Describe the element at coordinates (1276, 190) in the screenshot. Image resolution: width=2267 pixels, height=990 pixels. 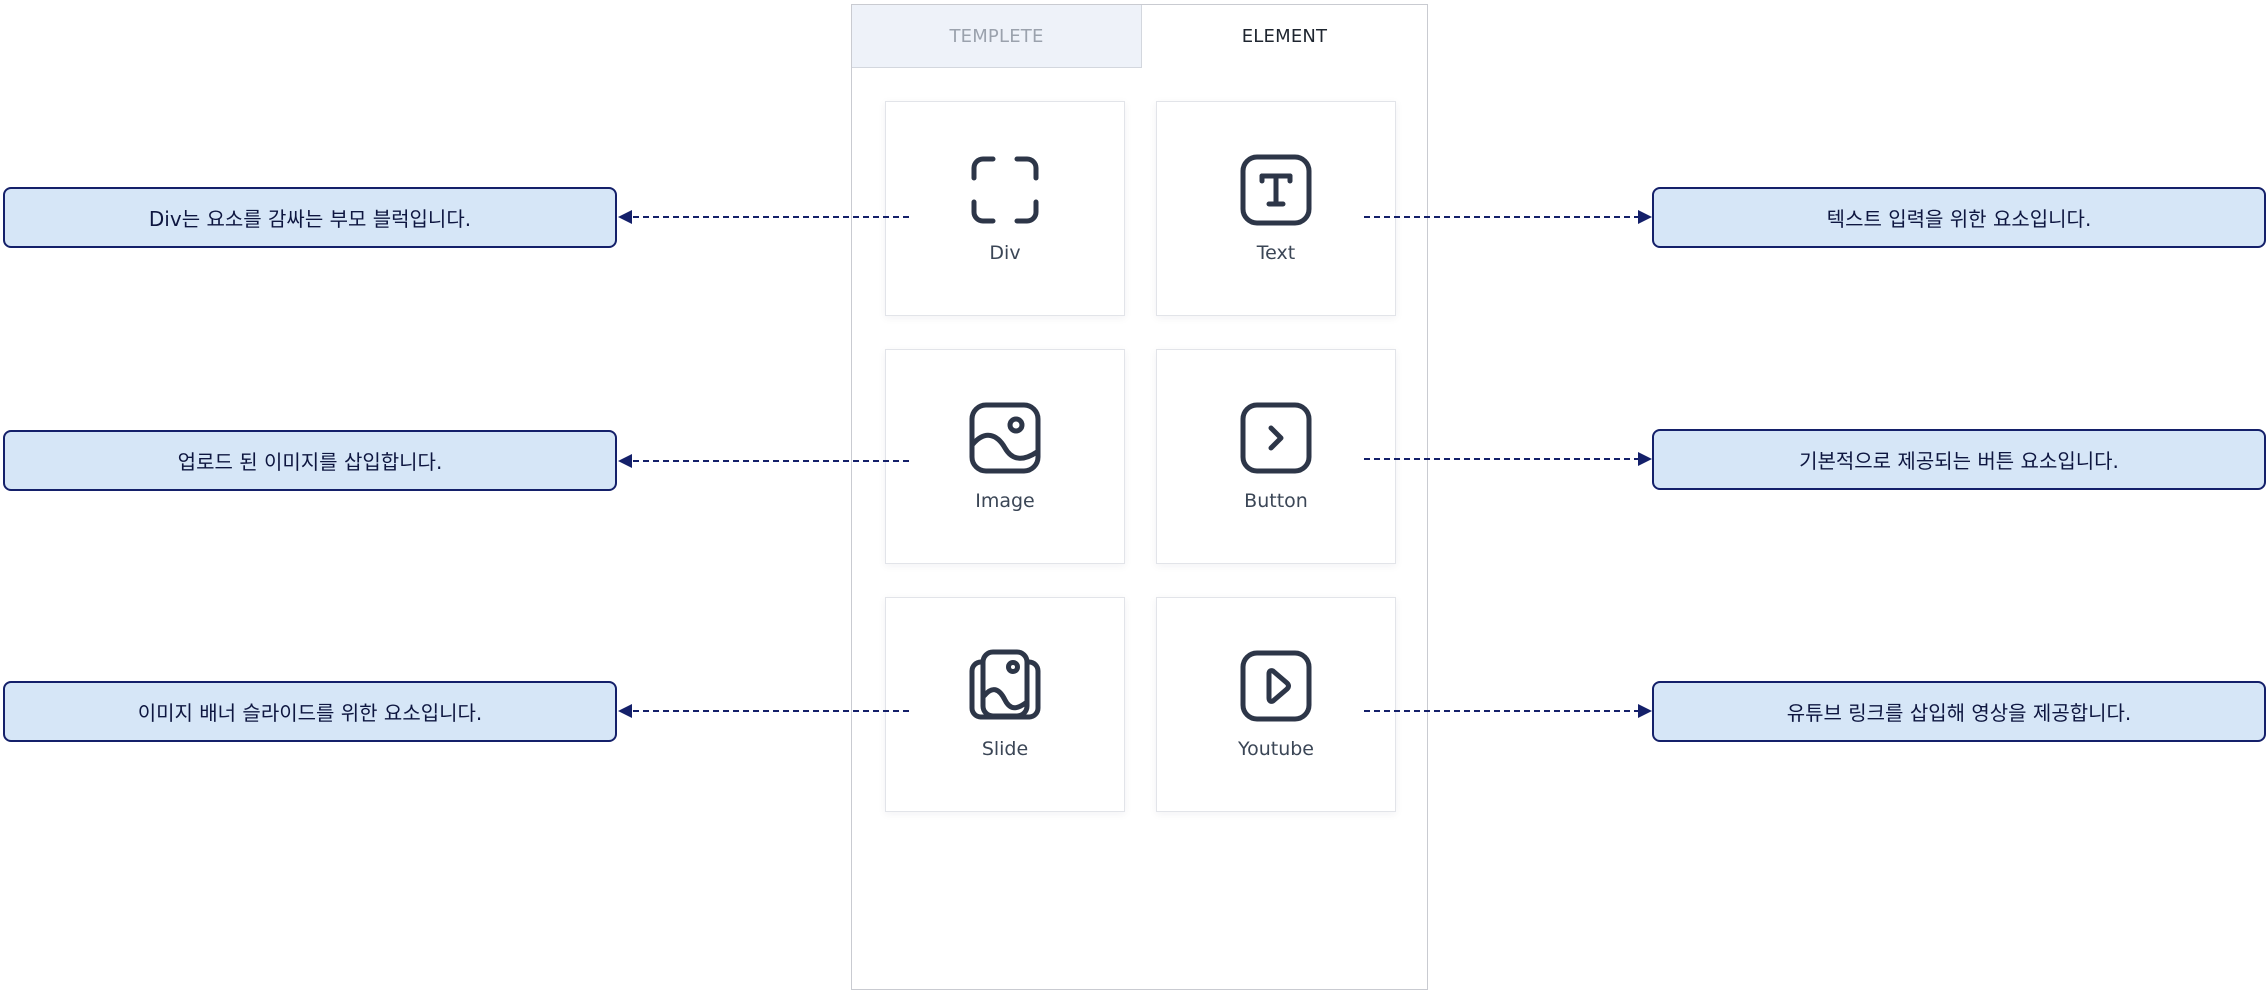
I see `text-t-icon` at that location.